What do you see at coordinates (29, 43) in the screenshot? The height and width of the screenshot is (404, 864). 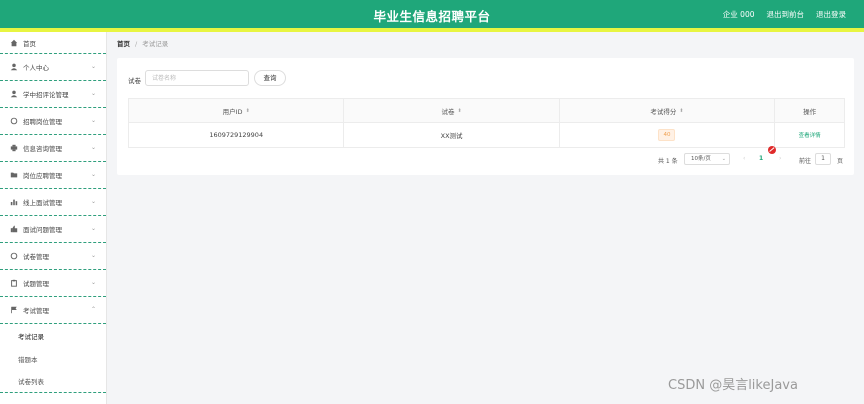 I see `sidebar-item-label: 首页` at bounding box center [29, 43].